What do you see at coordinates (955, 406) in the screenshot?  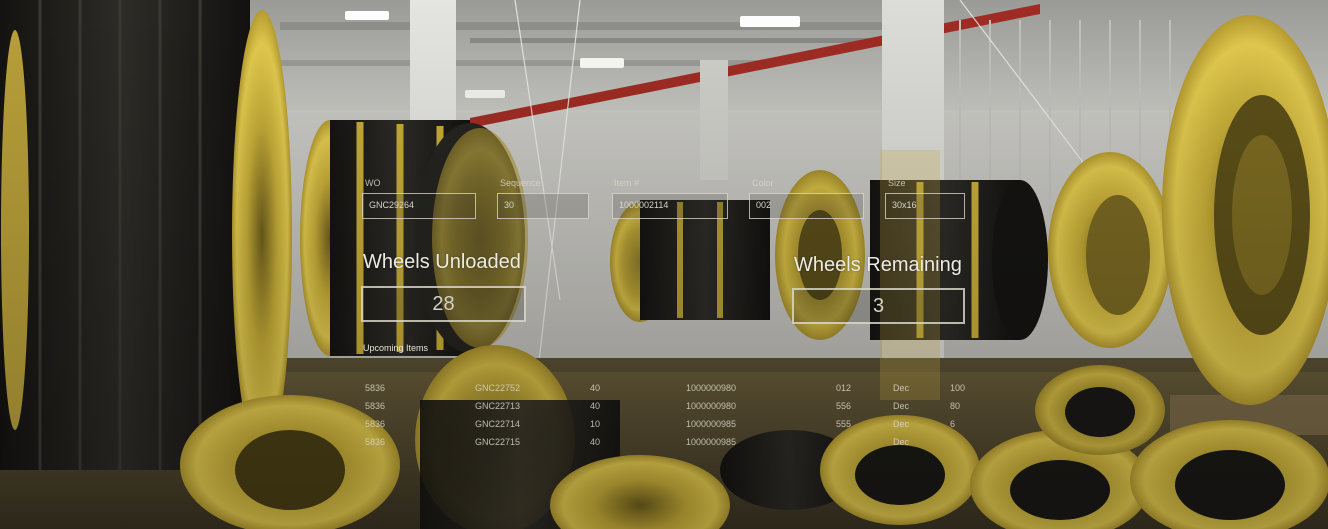 I see `table-cell: 80` at bounding box center [955, 406].